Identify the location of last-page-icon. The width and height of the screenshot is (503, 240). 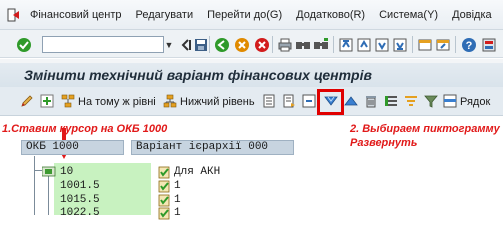
(400, 45).